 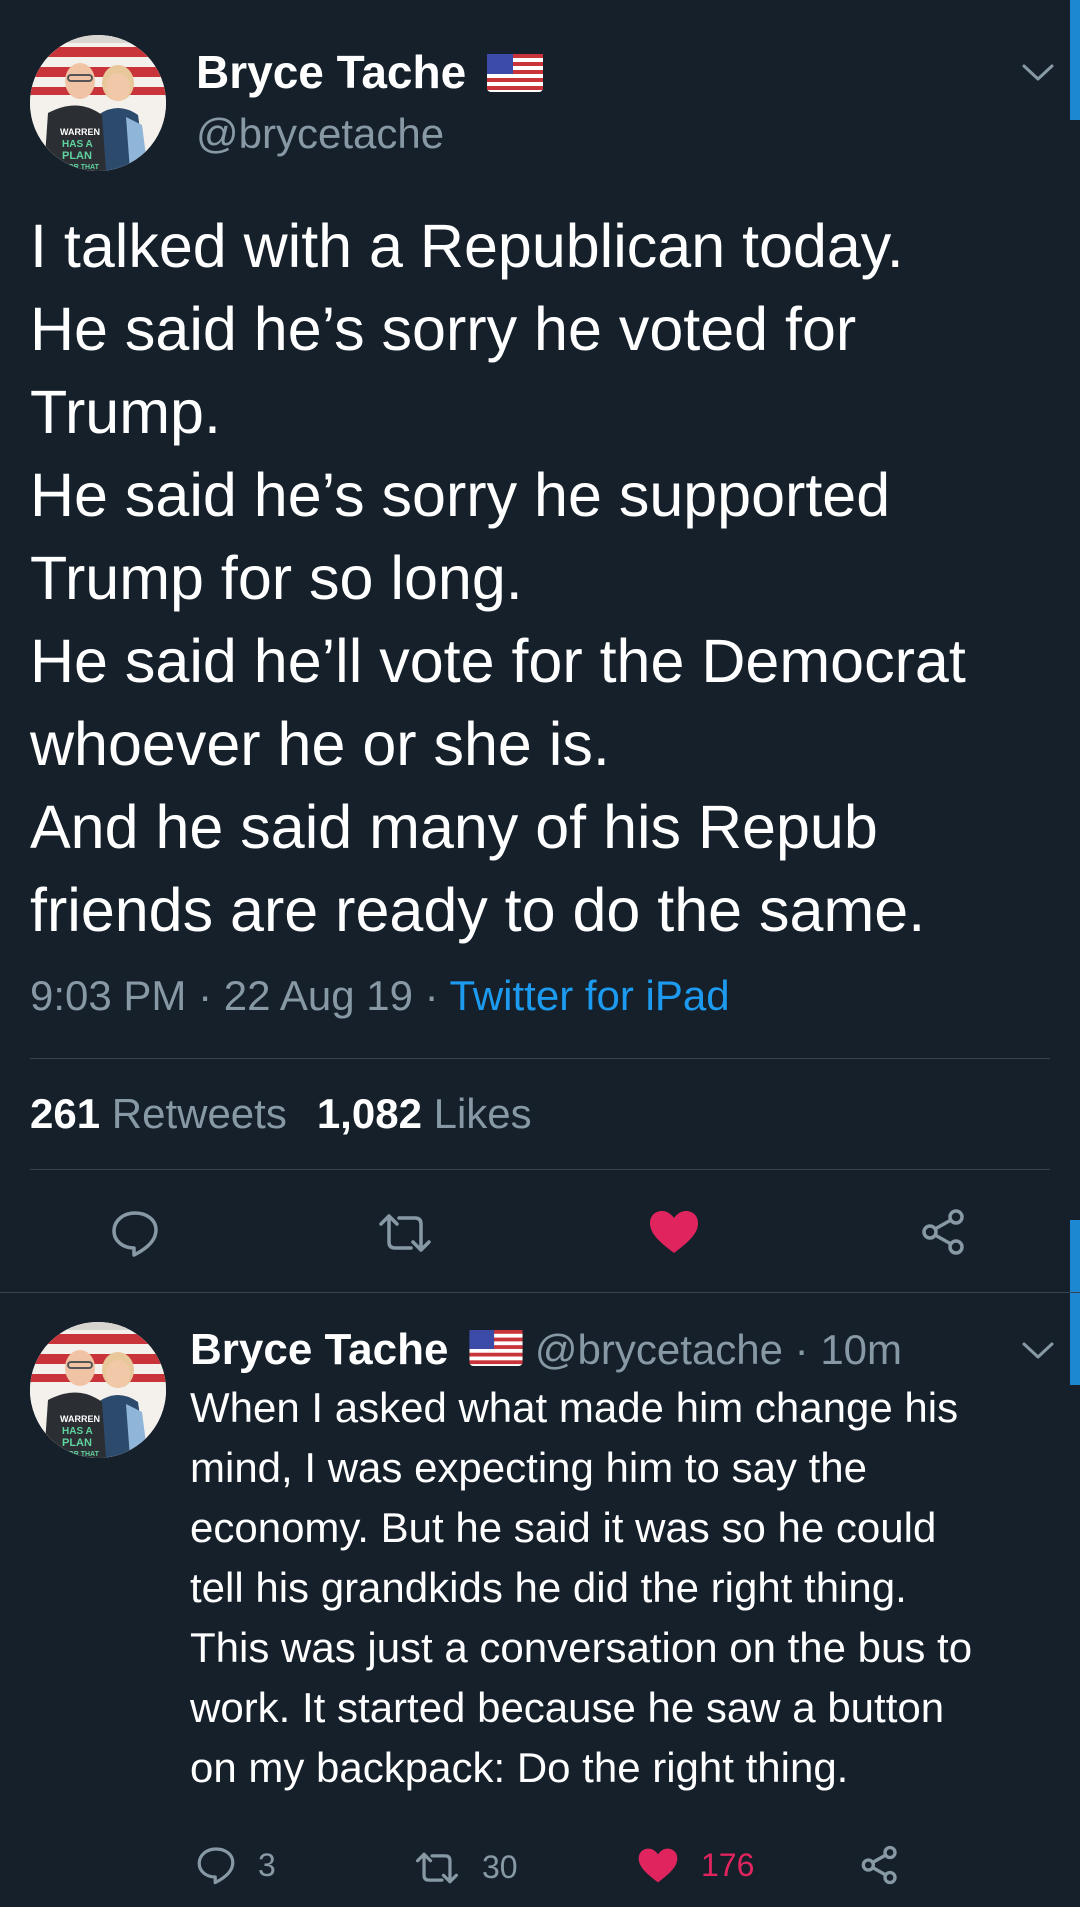 I want to click on reply-text-line: on my backpack: Do the right thing., so click(x=519, y=1767).